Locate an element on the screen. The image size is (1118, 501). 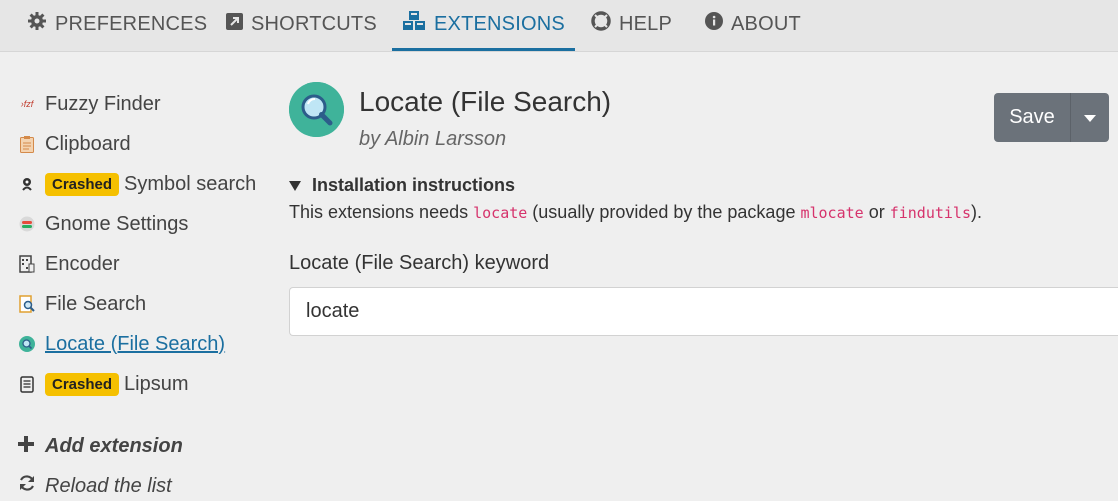
external-link-icon is located at coordinates (234, 24).